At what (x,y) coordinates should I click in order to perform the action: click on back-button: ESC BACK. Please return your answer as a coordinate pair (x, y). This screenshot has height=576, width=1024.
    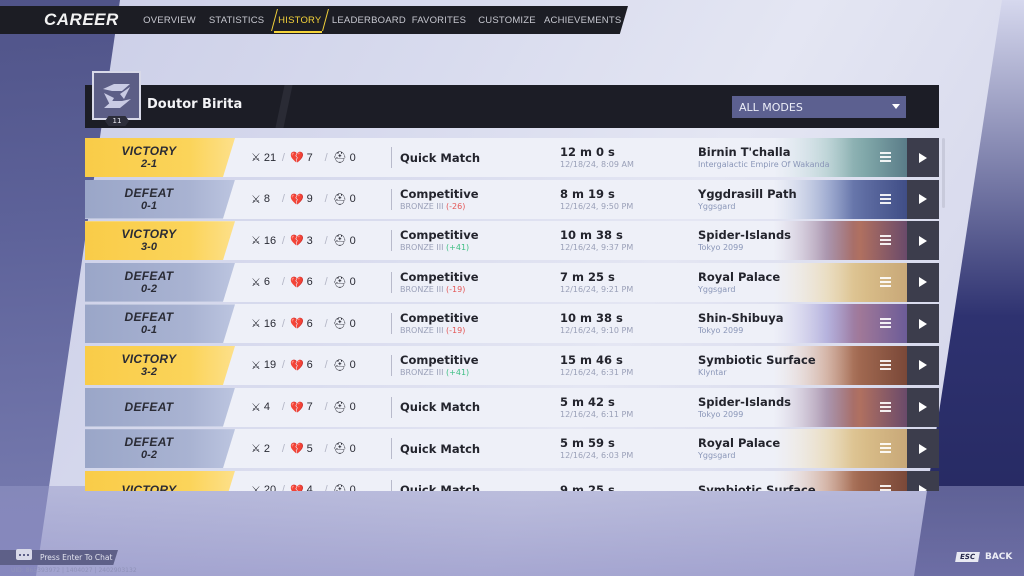
    Looking at the image, I should click on (983, 557).